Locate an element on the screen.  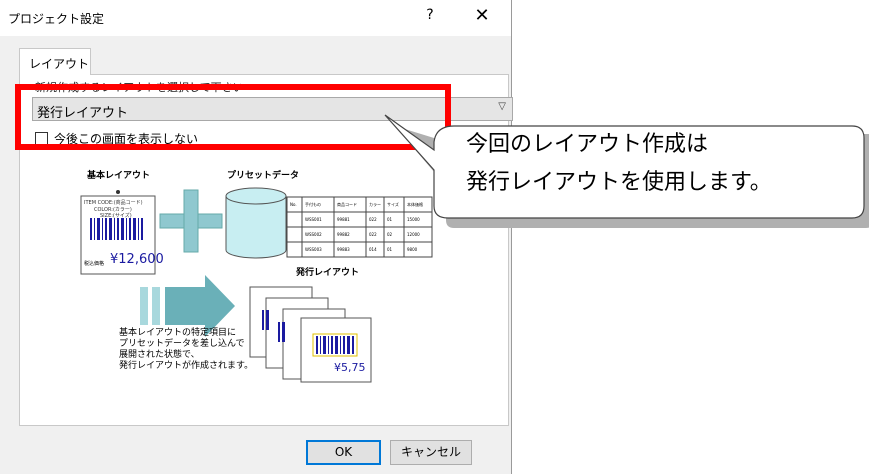
callout-text: 今回のレイアウト作成は 発行レイアウトを使用します。 is located at coordinates (619, 164).